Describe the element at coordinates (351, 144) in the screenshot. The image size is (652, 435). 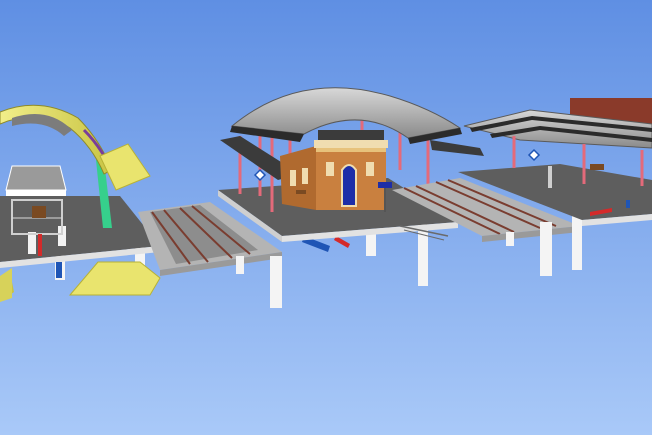
I see `station-building-cornice` at that location.